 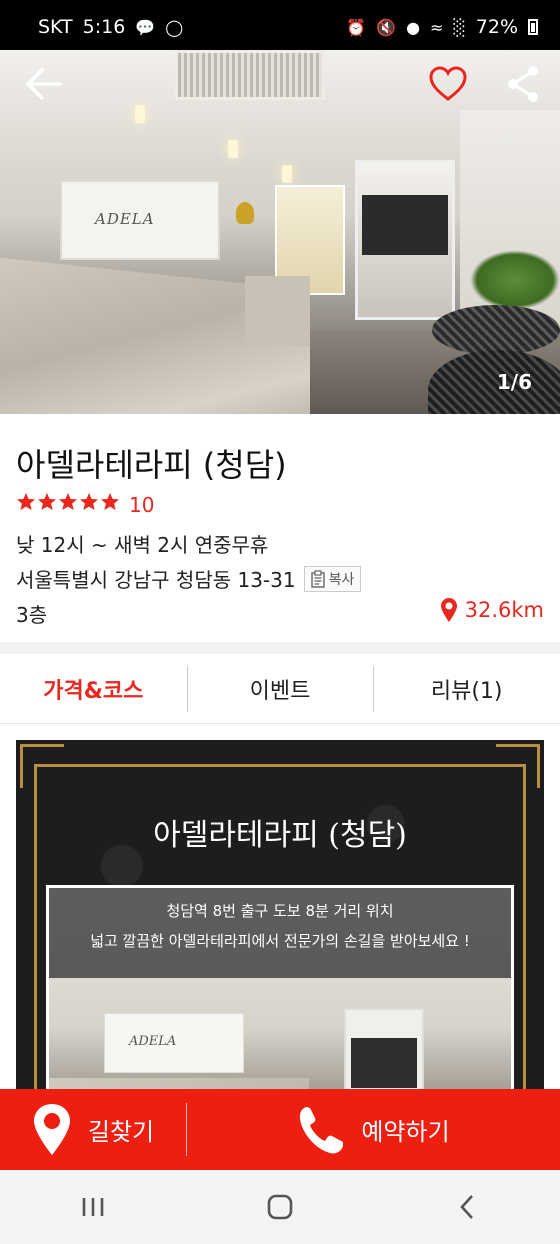 What do you see at coordinates (32, 615) in the screenshot?
I see `floor-info: 3층` at bounding box center [32, 615].